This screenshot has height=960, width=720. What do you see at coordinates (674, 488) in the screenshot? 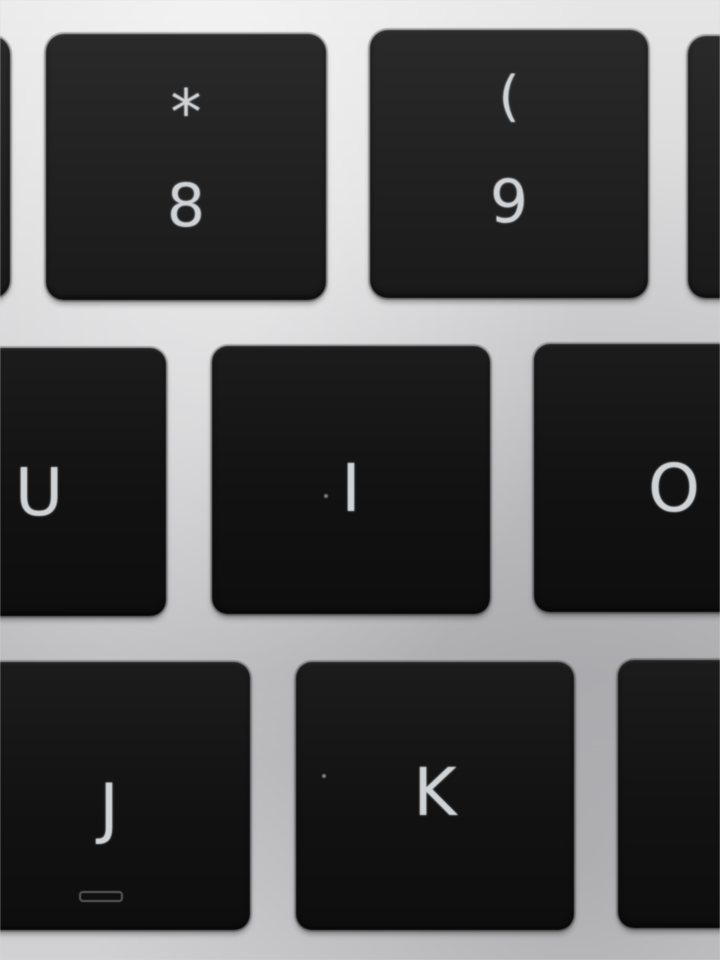
I see `key-o-legend: O` at bounding box center [674, 488].